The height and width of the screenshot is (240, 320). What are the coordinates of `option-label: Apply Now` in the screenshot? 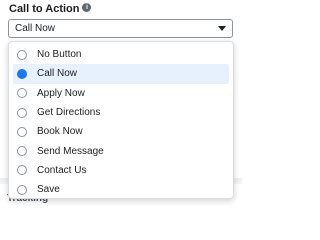 It's located at (61, 93).